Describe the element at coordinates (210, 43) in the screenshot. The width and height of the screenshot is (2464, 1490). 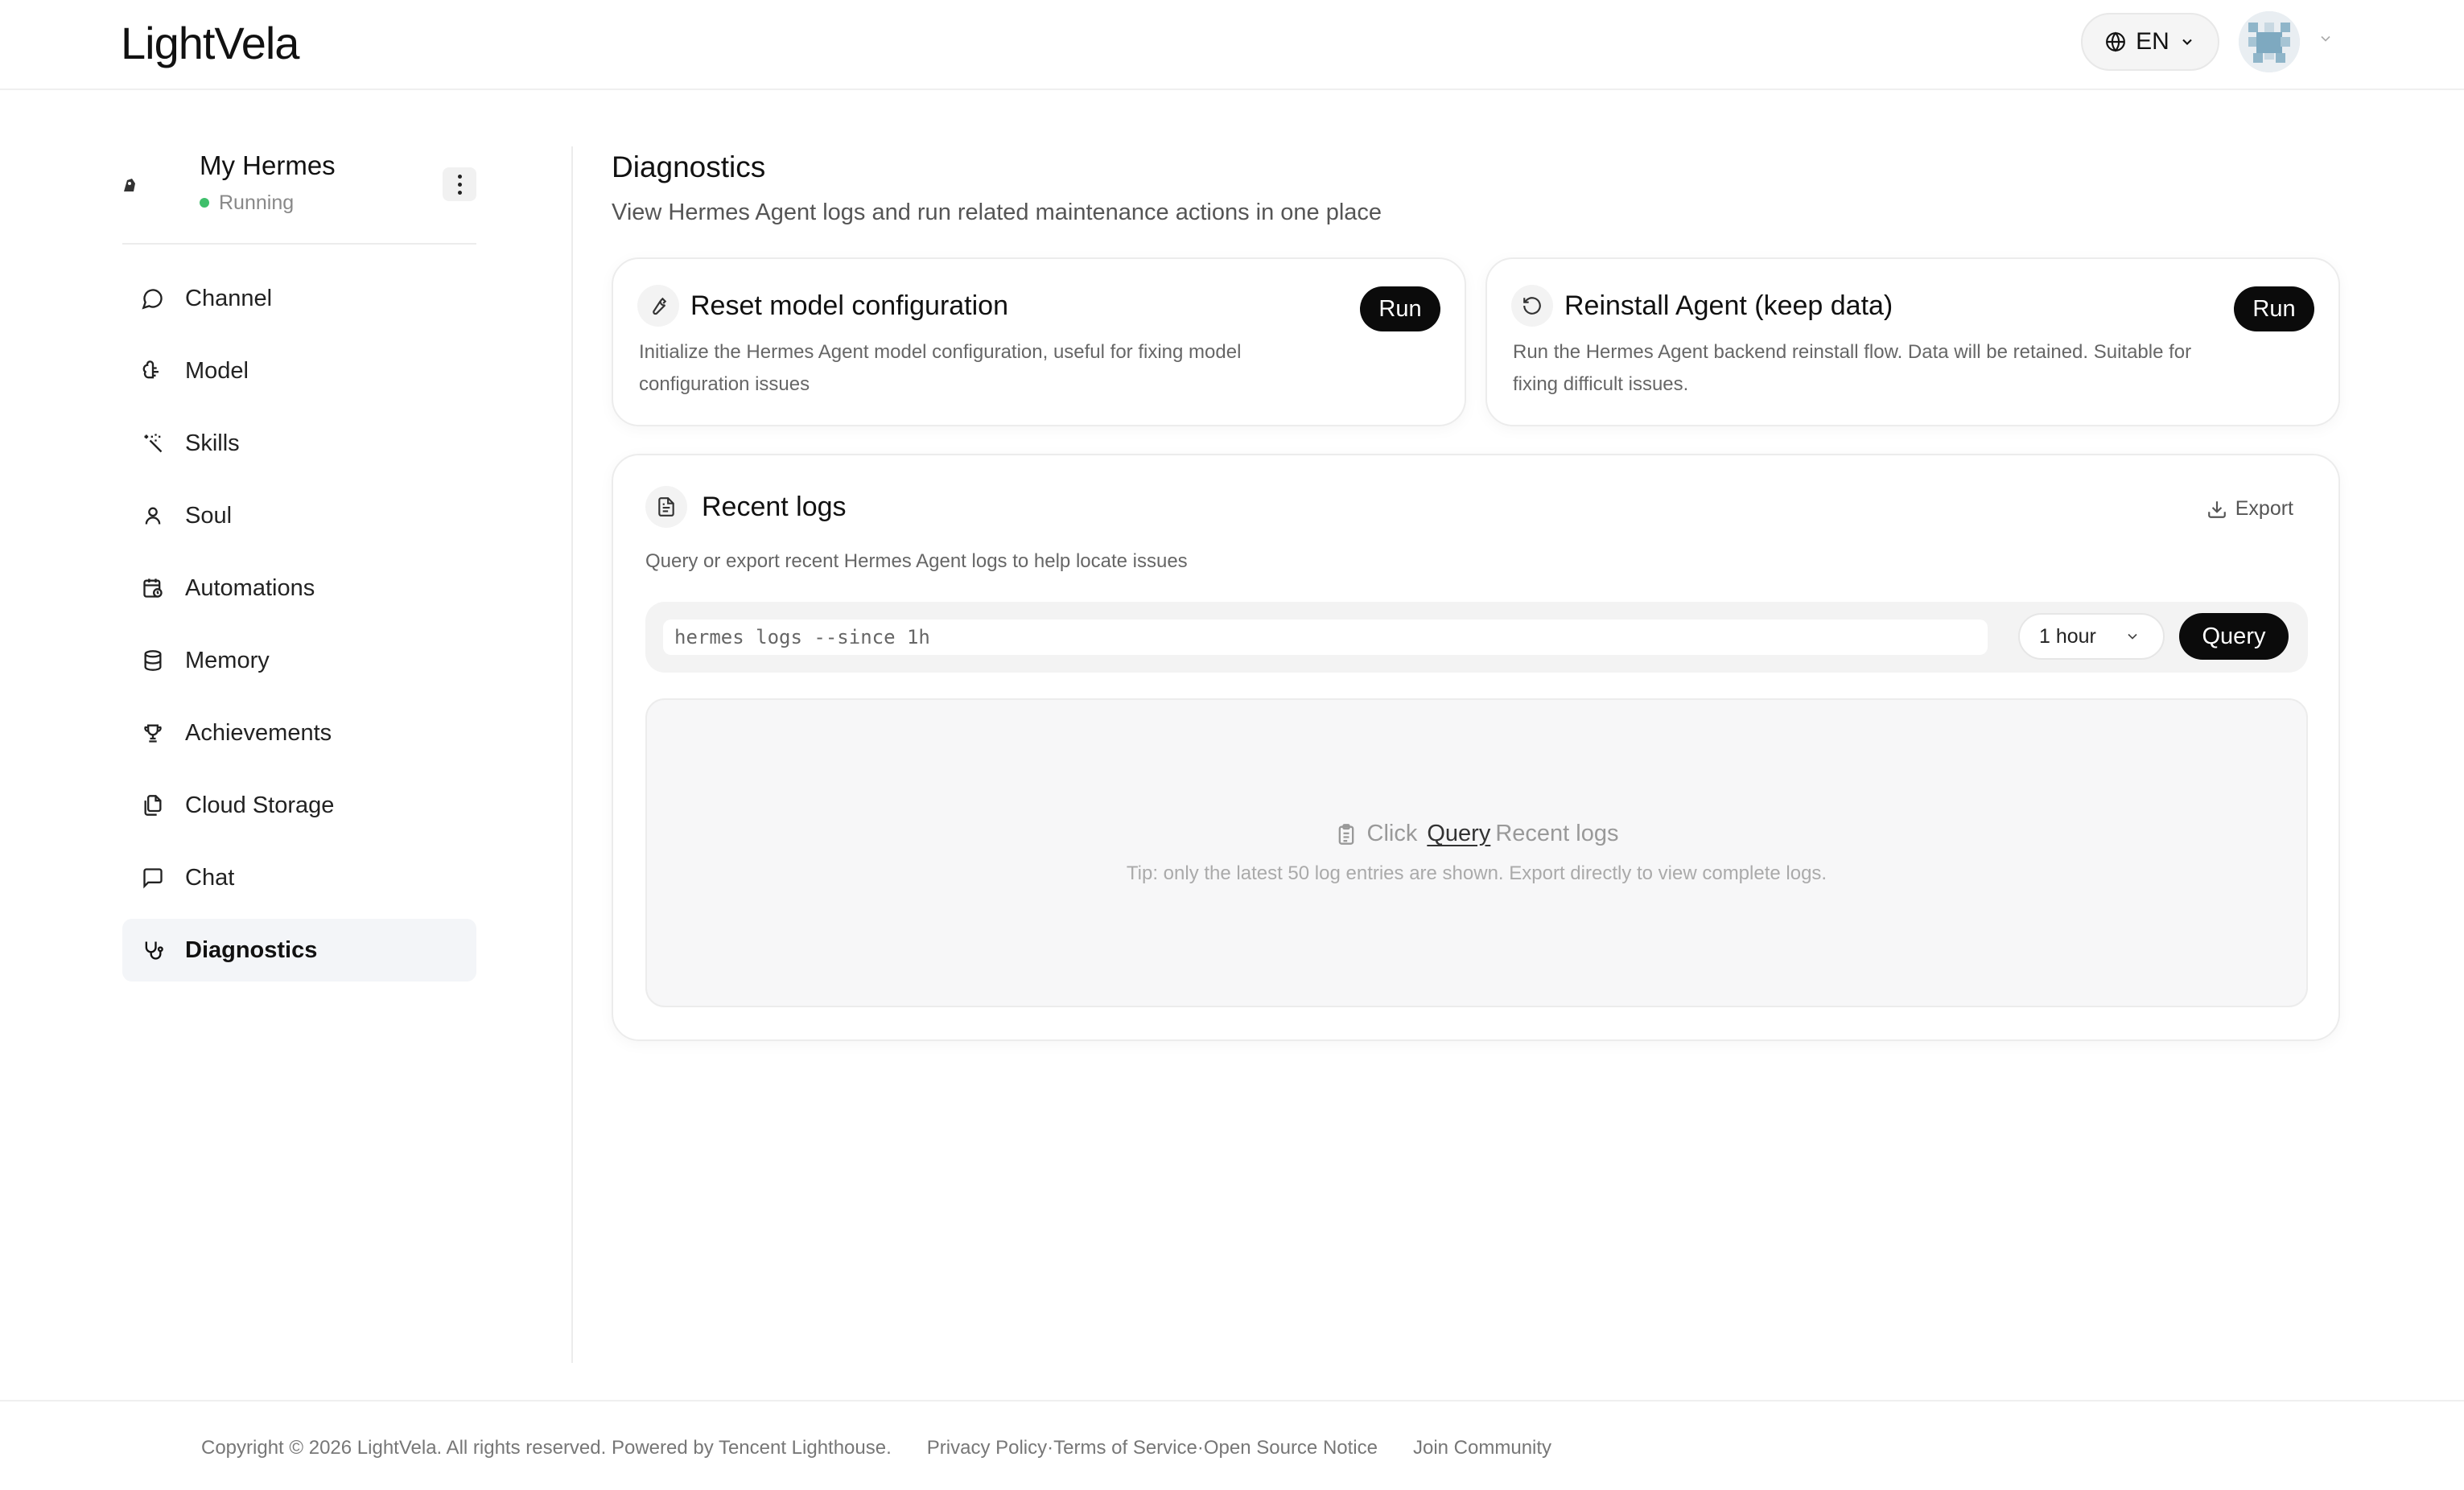
I see `app-logo: LightVela` at that location.